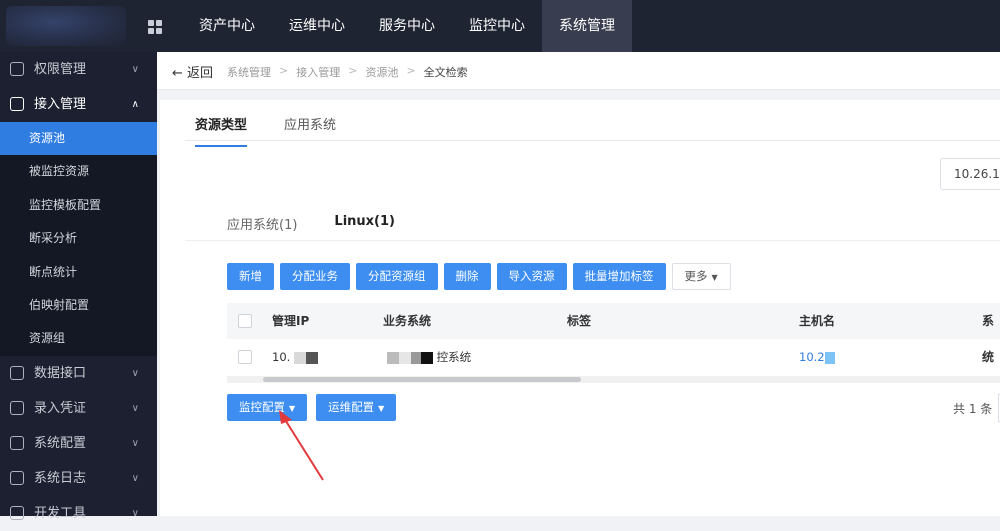 This screenshot has height=531, width=1000. I want to click on sidebar-item-mapping-config: 伯映射配置, so click(78, 305).